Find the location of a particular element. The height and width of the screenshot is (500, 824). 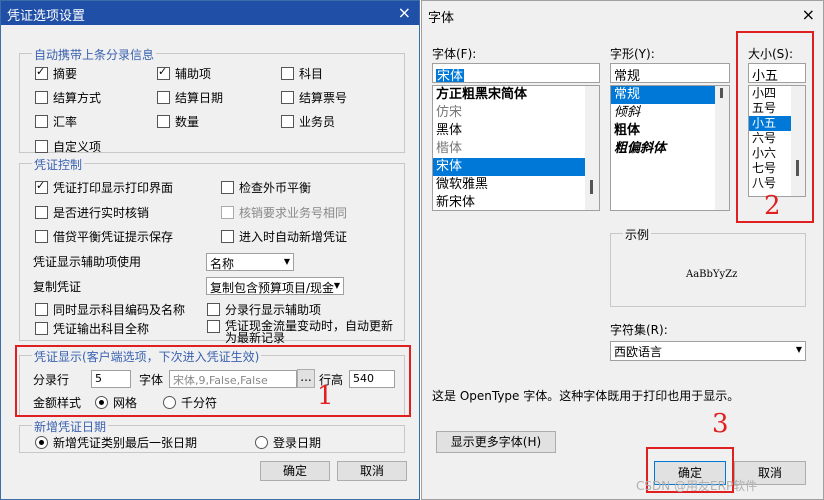

auto-carry-option: 结算方式 is located at coordinates (68, 97).